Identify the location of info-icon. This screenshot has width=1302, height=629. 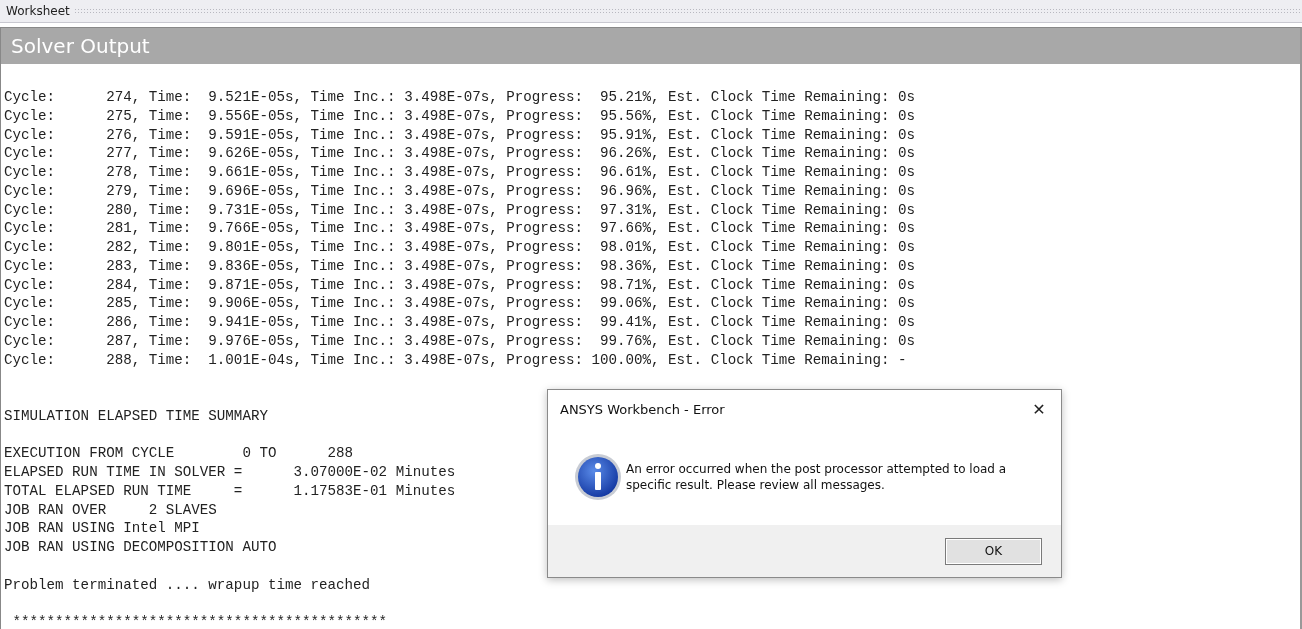
(598, 476).